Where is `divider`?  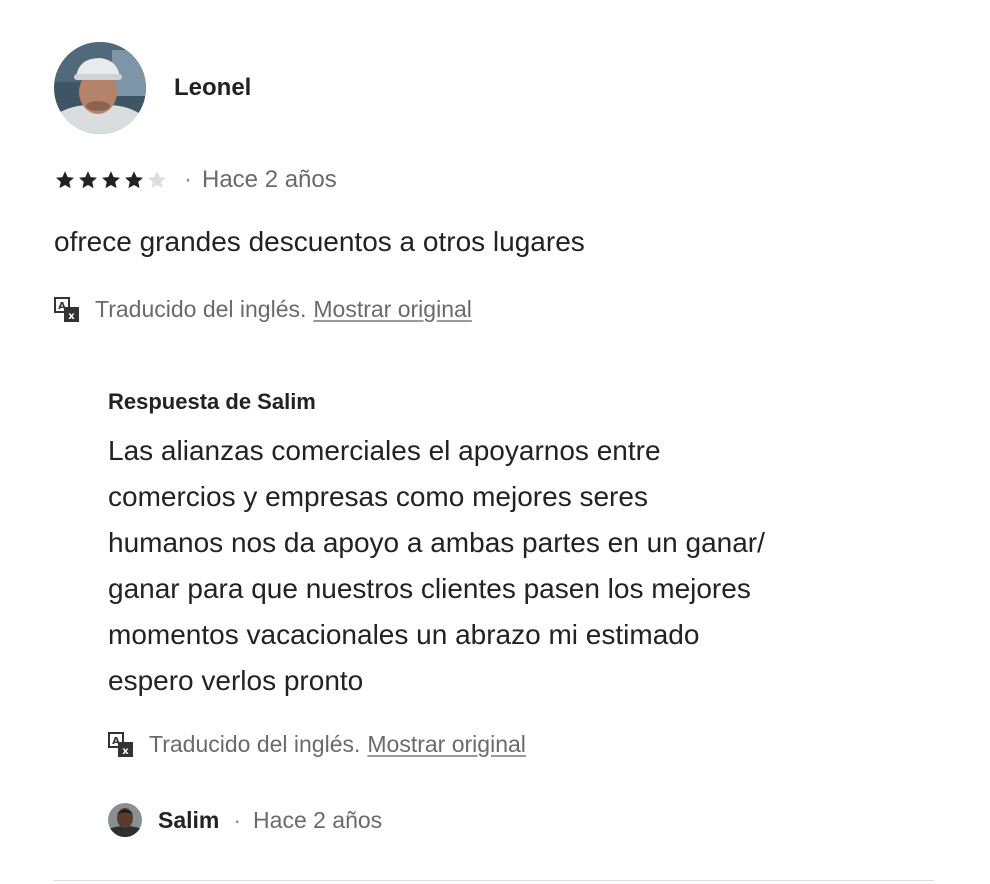 divider is located at coordinates (494, 880).